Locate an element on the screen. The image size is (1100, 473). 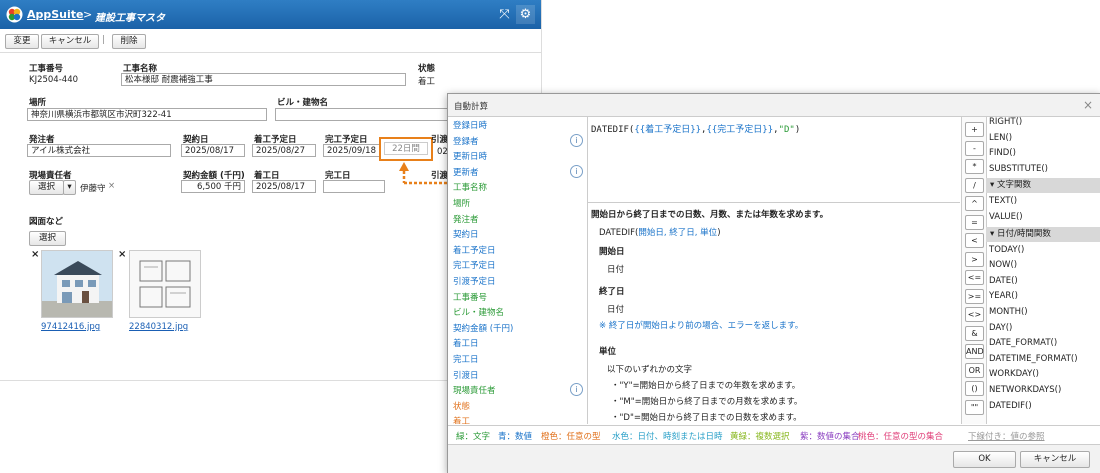
field-item: 登録日時 is located at coordinates (470, 125).